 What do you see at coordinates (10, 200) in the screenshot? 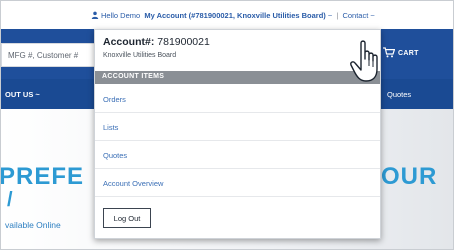
I see `hero-headline-second-line: /` at bounding box center [10, 200].